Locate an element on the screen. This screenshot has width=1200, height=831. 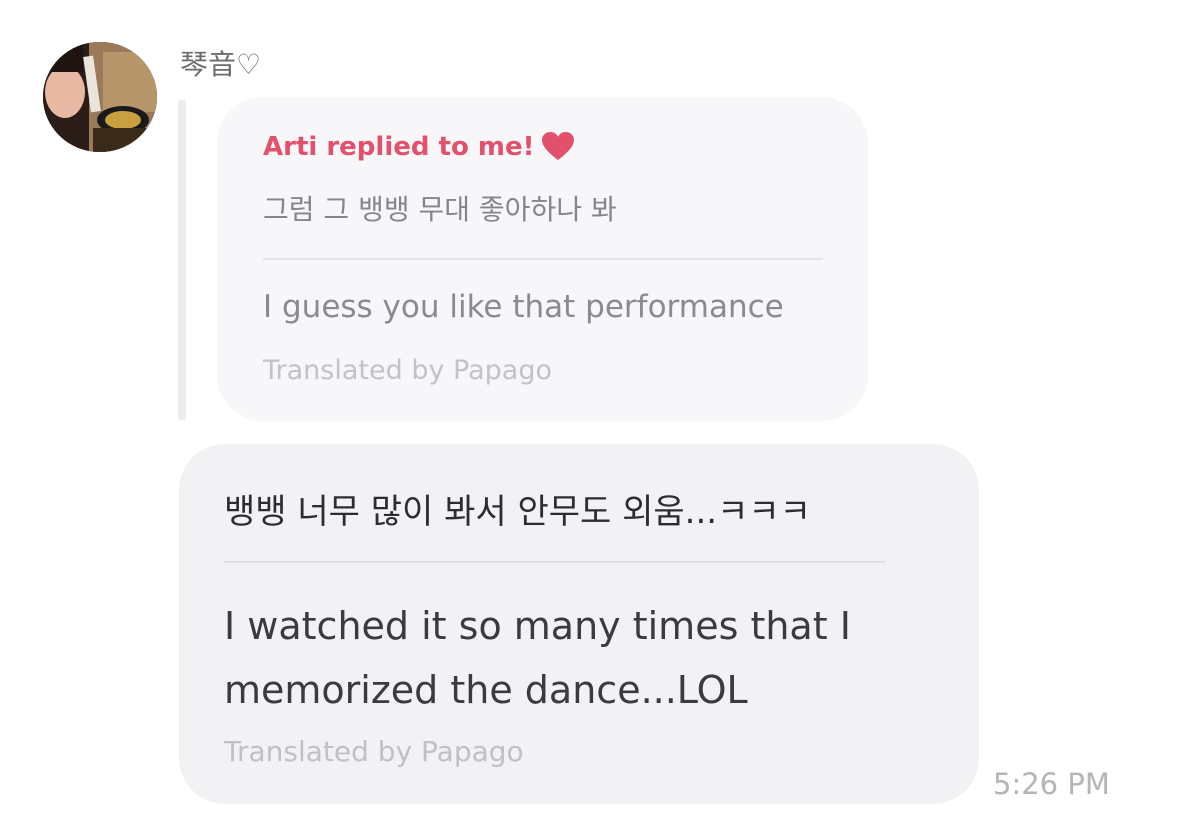
quoted-reply-translated-text: I guess you like that performance is located at coordinates (523, 307).